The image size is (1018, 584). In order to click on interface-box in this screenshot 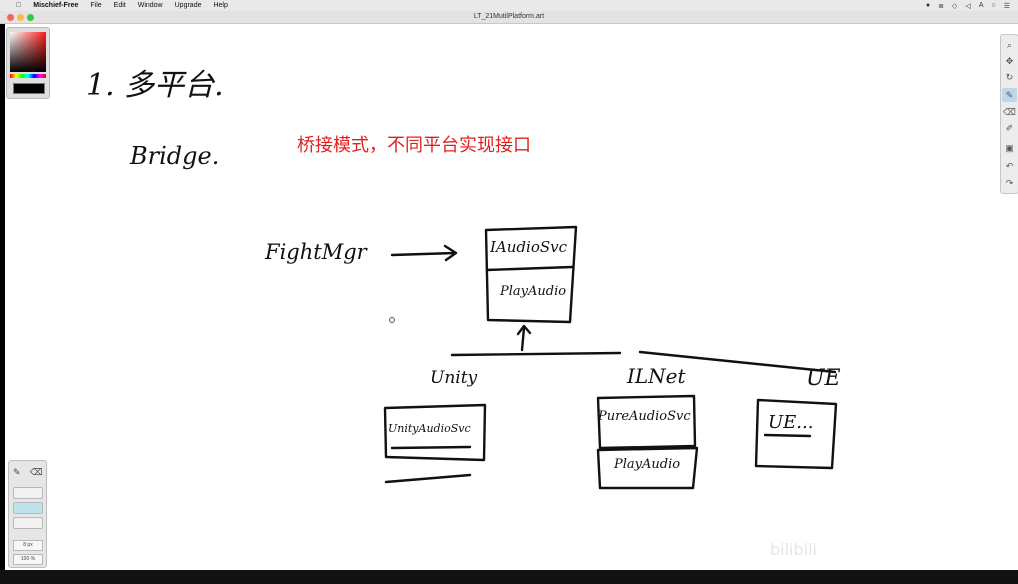, I will do `click(531, 274)`.